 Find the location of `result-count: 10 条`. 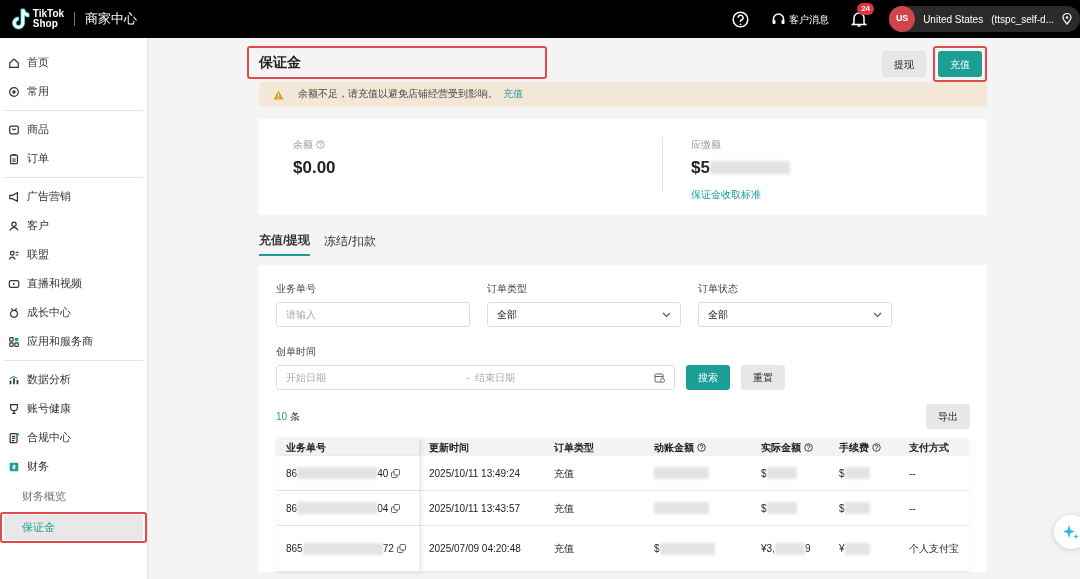

result-count: 10 条 is located at coordinates (288, 417).